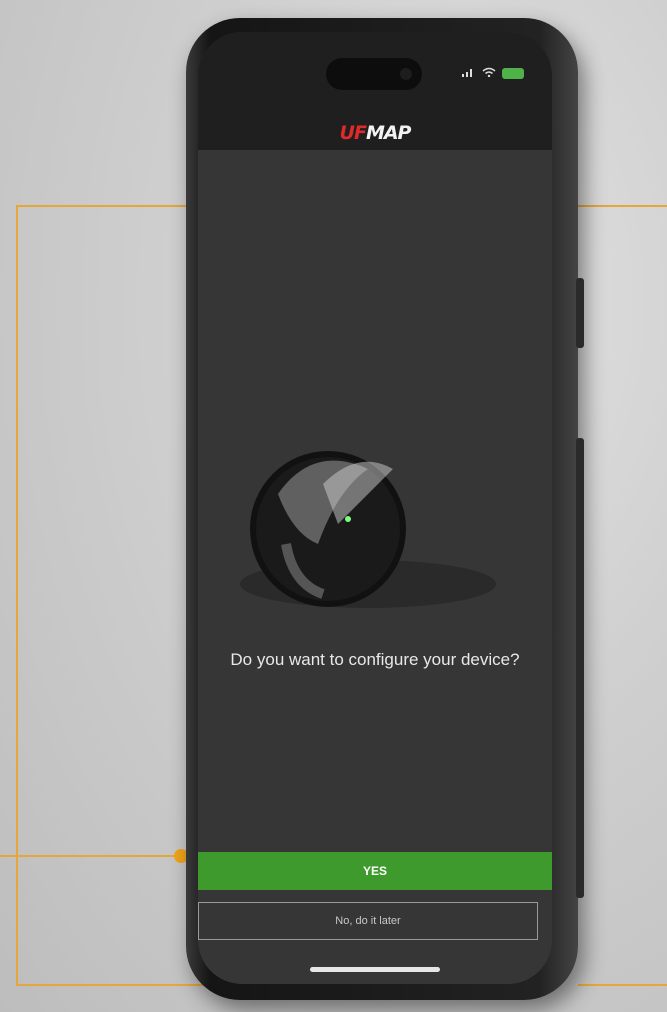 This screenshot has width=667, height=1012. What do you see at coordinates (111, 985) in the screenshot?
I see `frame-line-bottom-left` at bounding box center [111, 985].